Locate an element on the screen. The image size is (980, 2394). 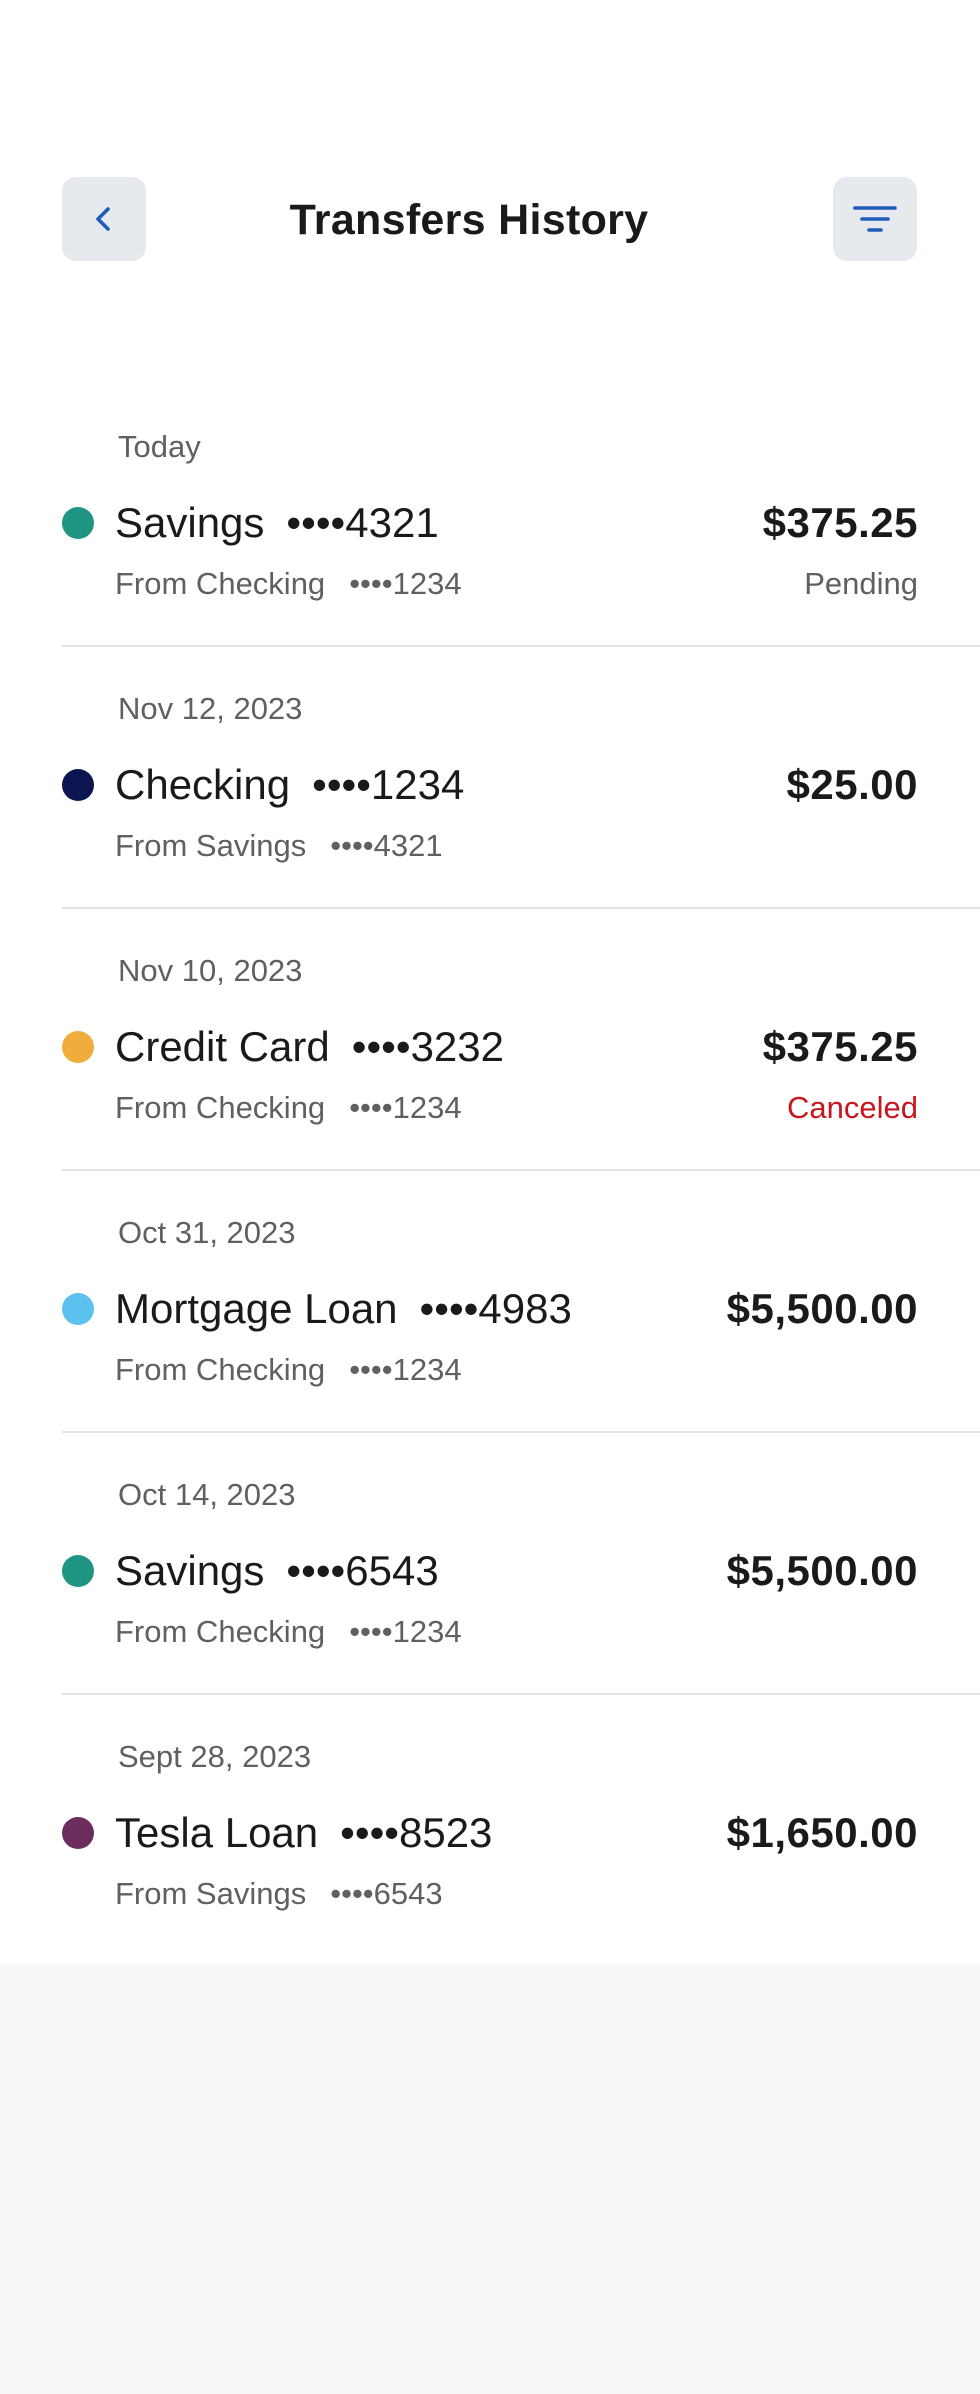
account-number-mask: ••••1234 is located at coordinates (388, 784).